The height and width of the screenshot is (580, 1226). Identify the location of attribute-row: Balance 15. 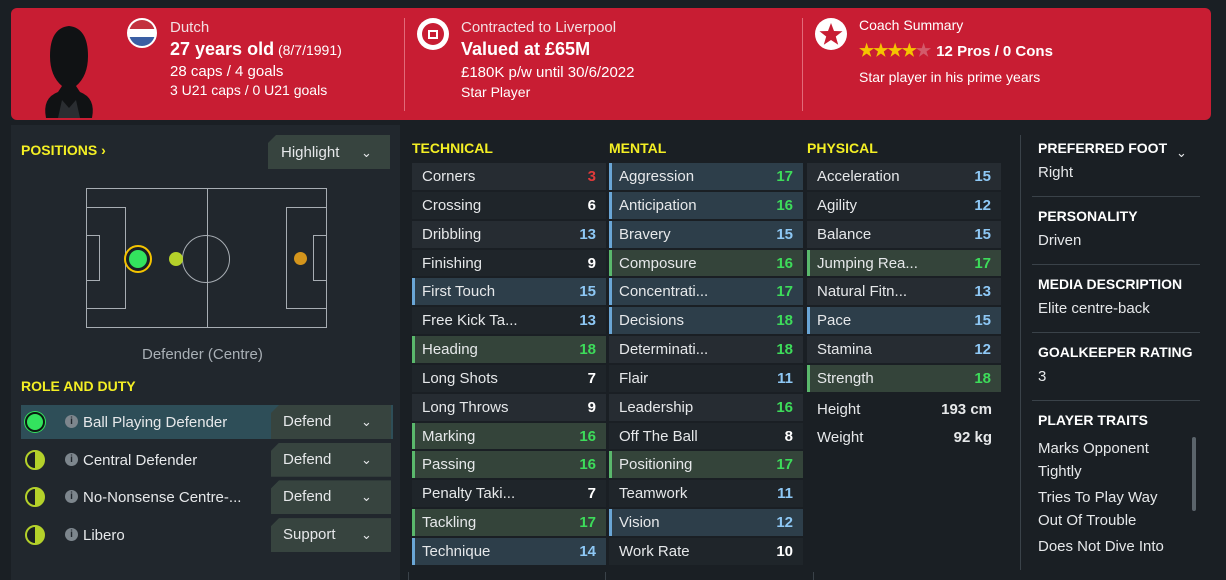
(904, 234).